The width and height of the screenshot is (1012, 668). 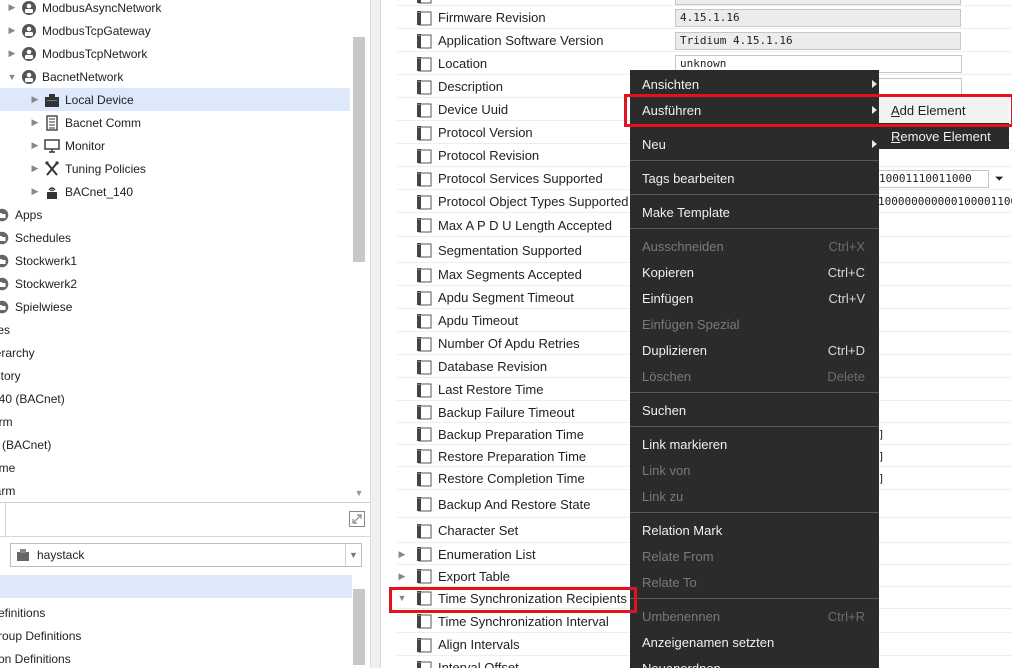 What do you see at coordinates (61, 555) in the screenshot?
I see `palette-select-value: haystack` at bounding box center [61, 555].